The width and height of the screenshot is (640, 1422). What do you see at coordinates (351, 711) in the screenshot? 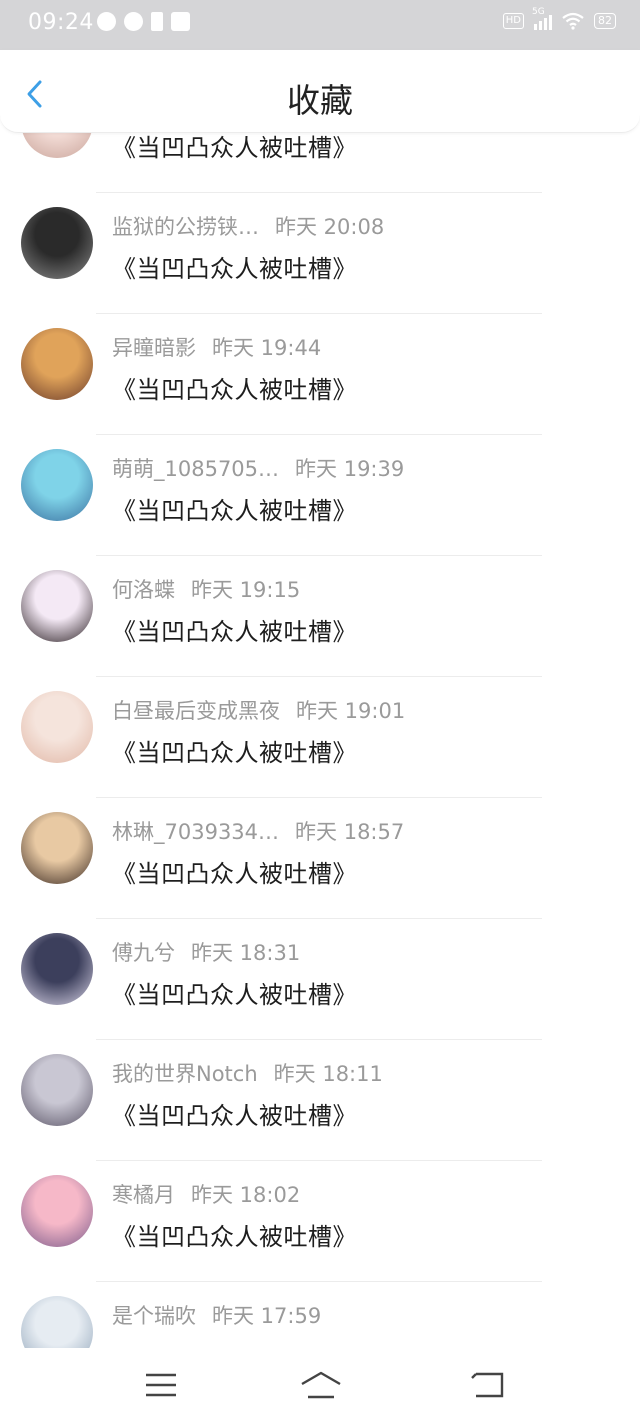
I see `post-time: 昨天 19:01` at bounding box center [351, 711].